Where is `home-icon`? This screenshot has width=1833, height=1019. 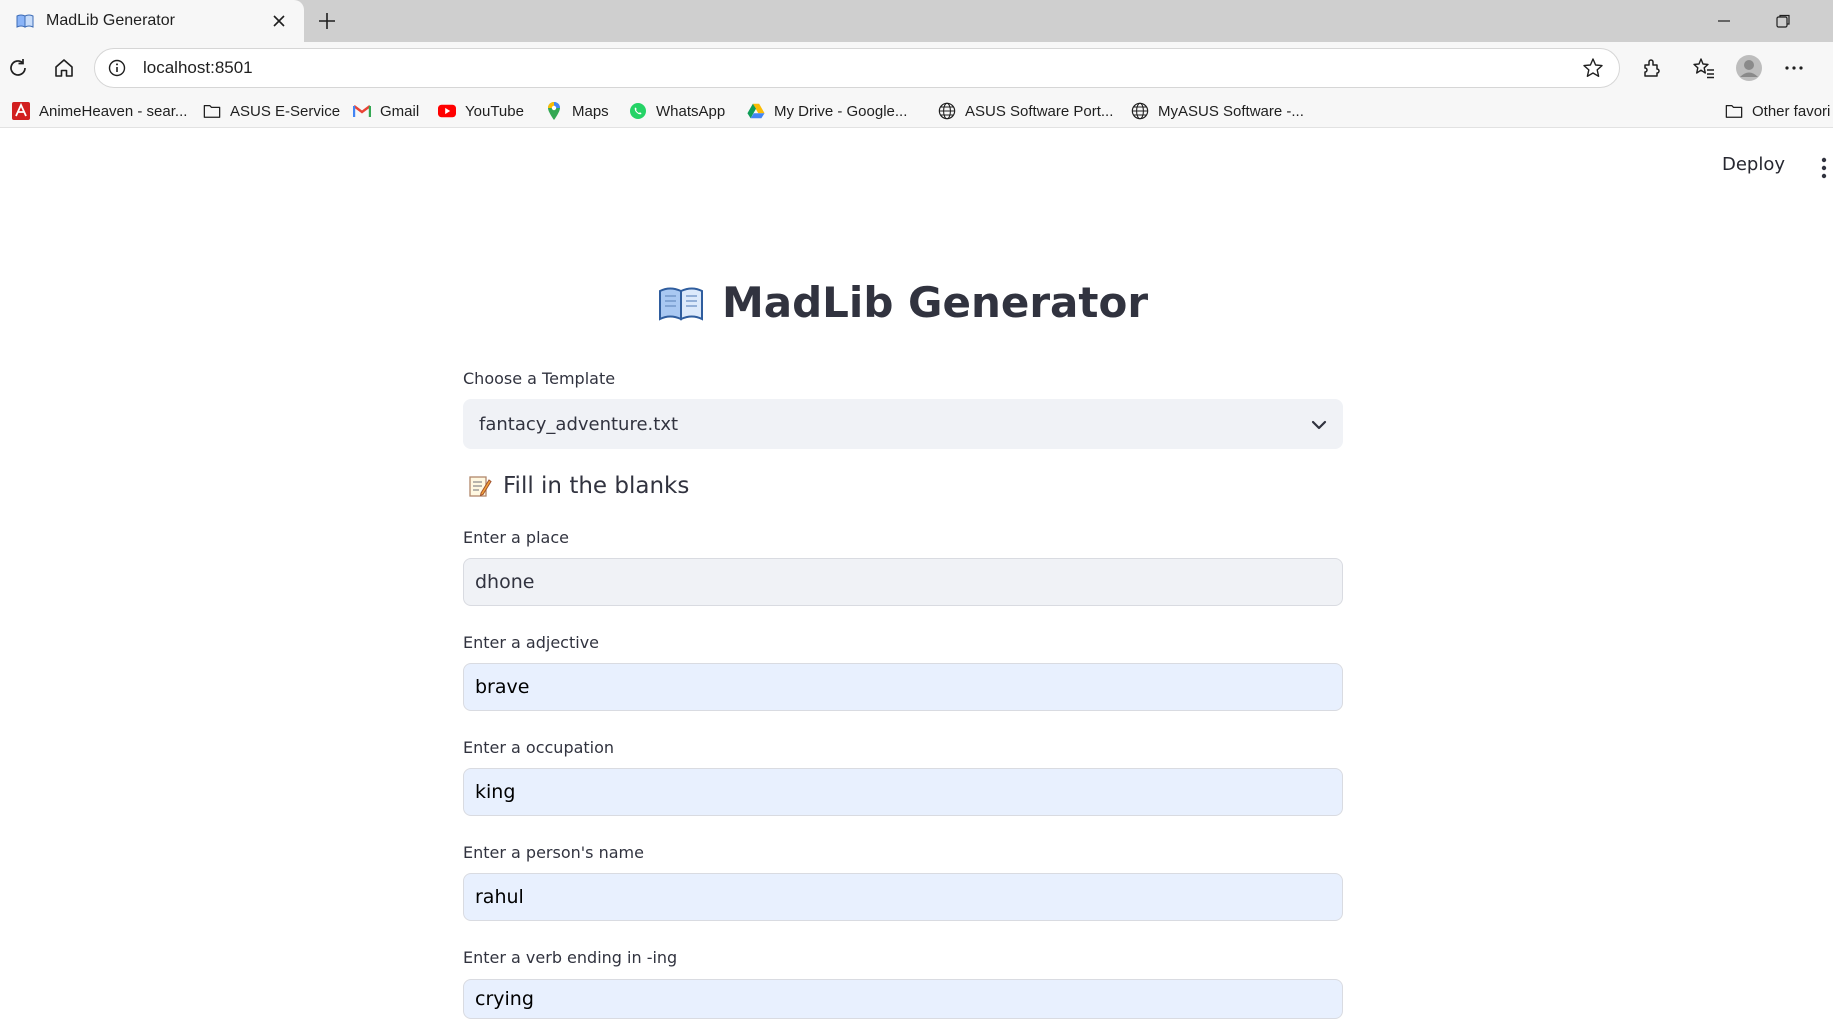
home-icon is located at coordinates (64, 68).